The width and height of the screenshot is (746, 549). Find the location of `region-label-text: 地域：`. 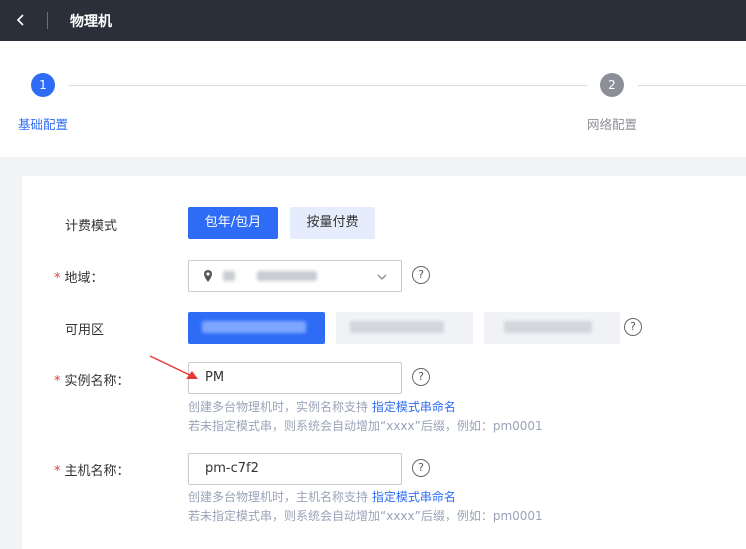

region-label-text: 地域： is located at coordinates (84, 278).